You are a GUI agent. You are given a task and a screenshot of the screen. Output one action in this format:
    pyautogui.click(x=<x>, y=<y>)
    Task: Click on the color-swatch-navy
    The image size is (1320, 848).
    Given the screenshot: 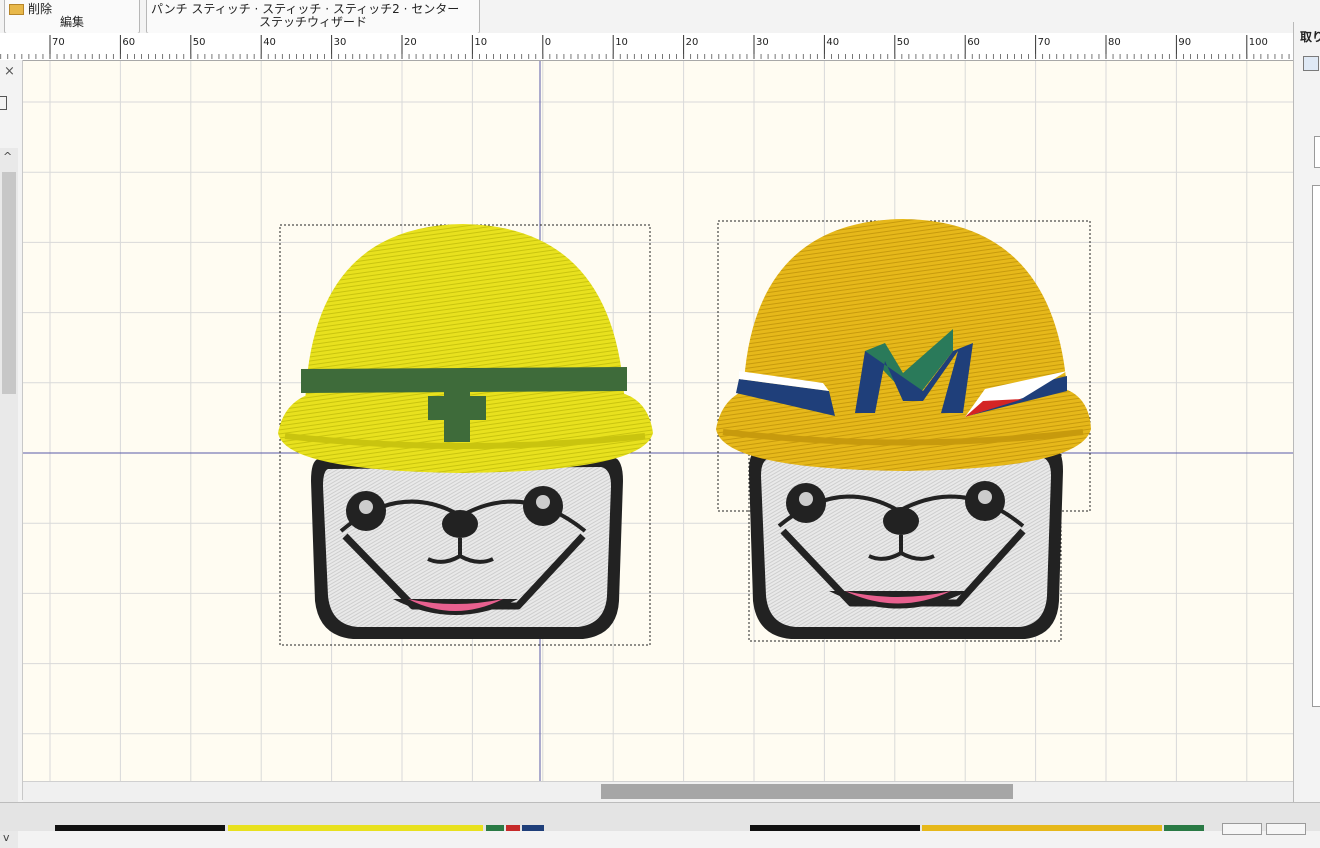 What is the action you would take?
    pyautogui.click(x=533, y=828)
    